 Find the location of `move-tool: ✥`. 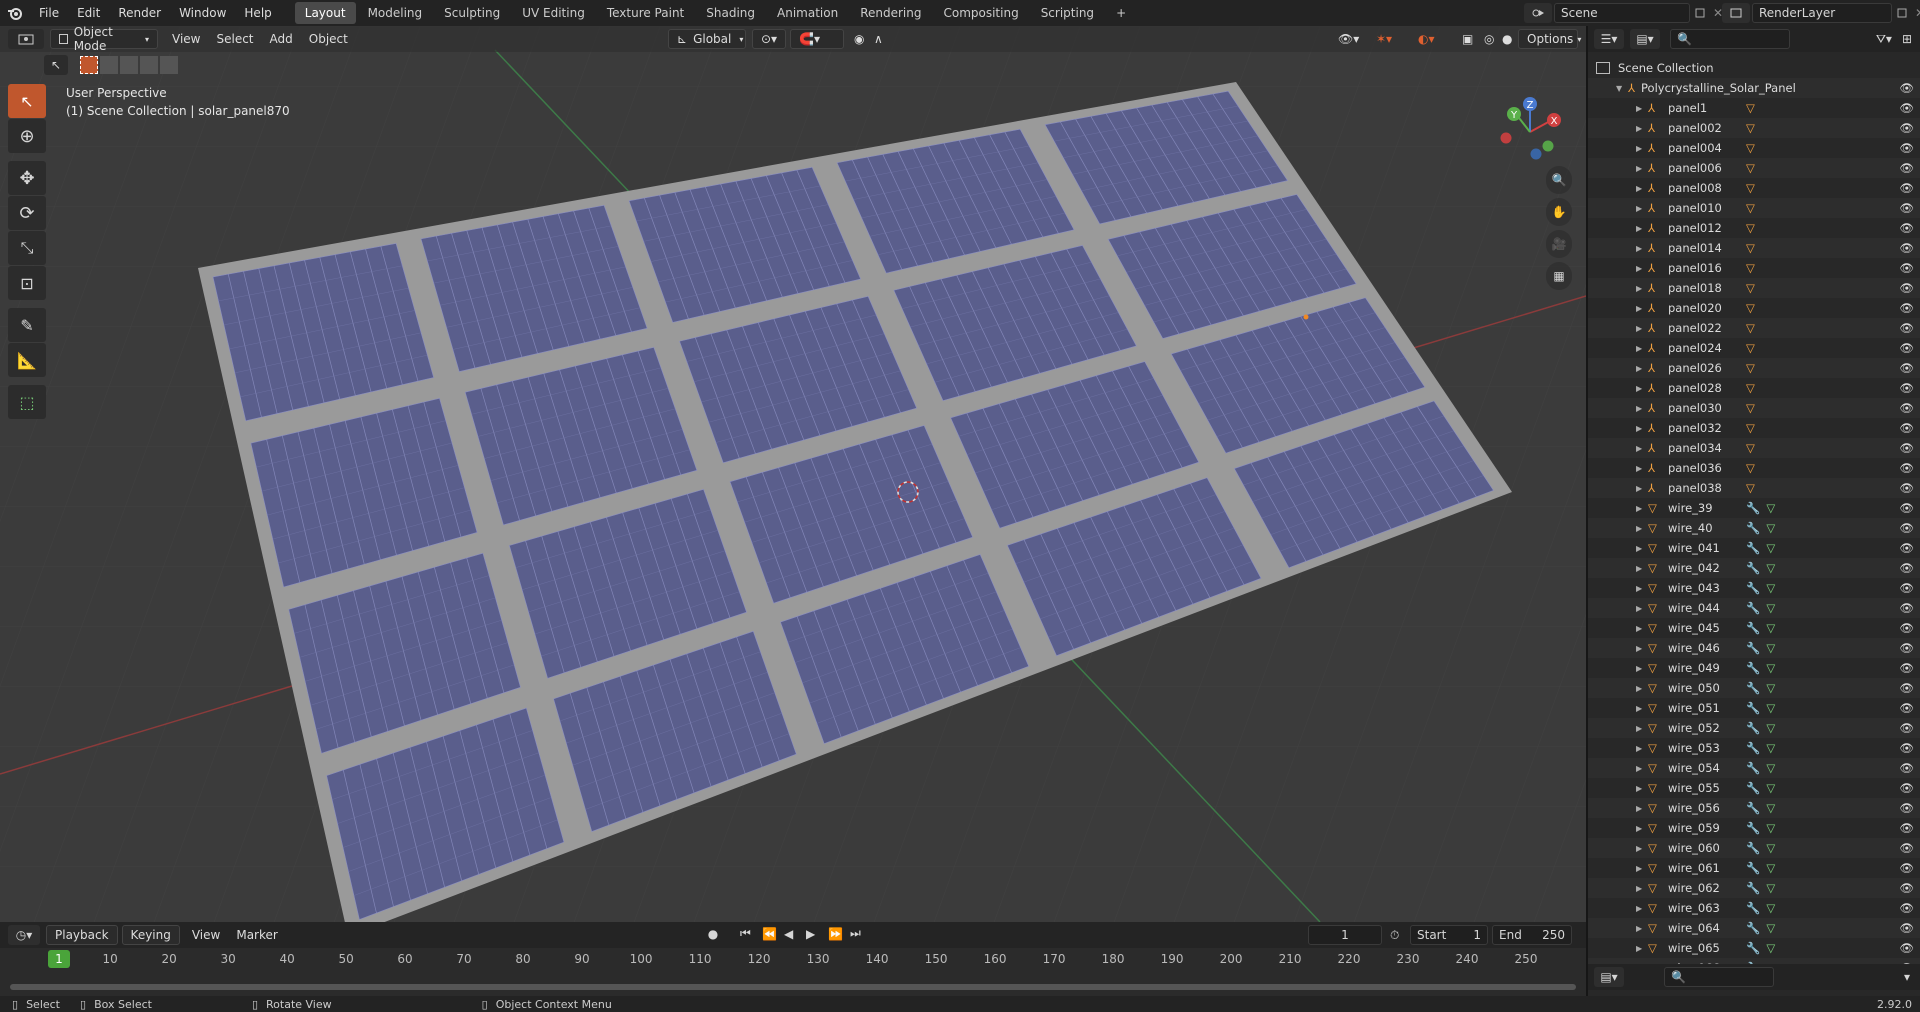

move-tool: ✥ is located at coordinates (27, 178).